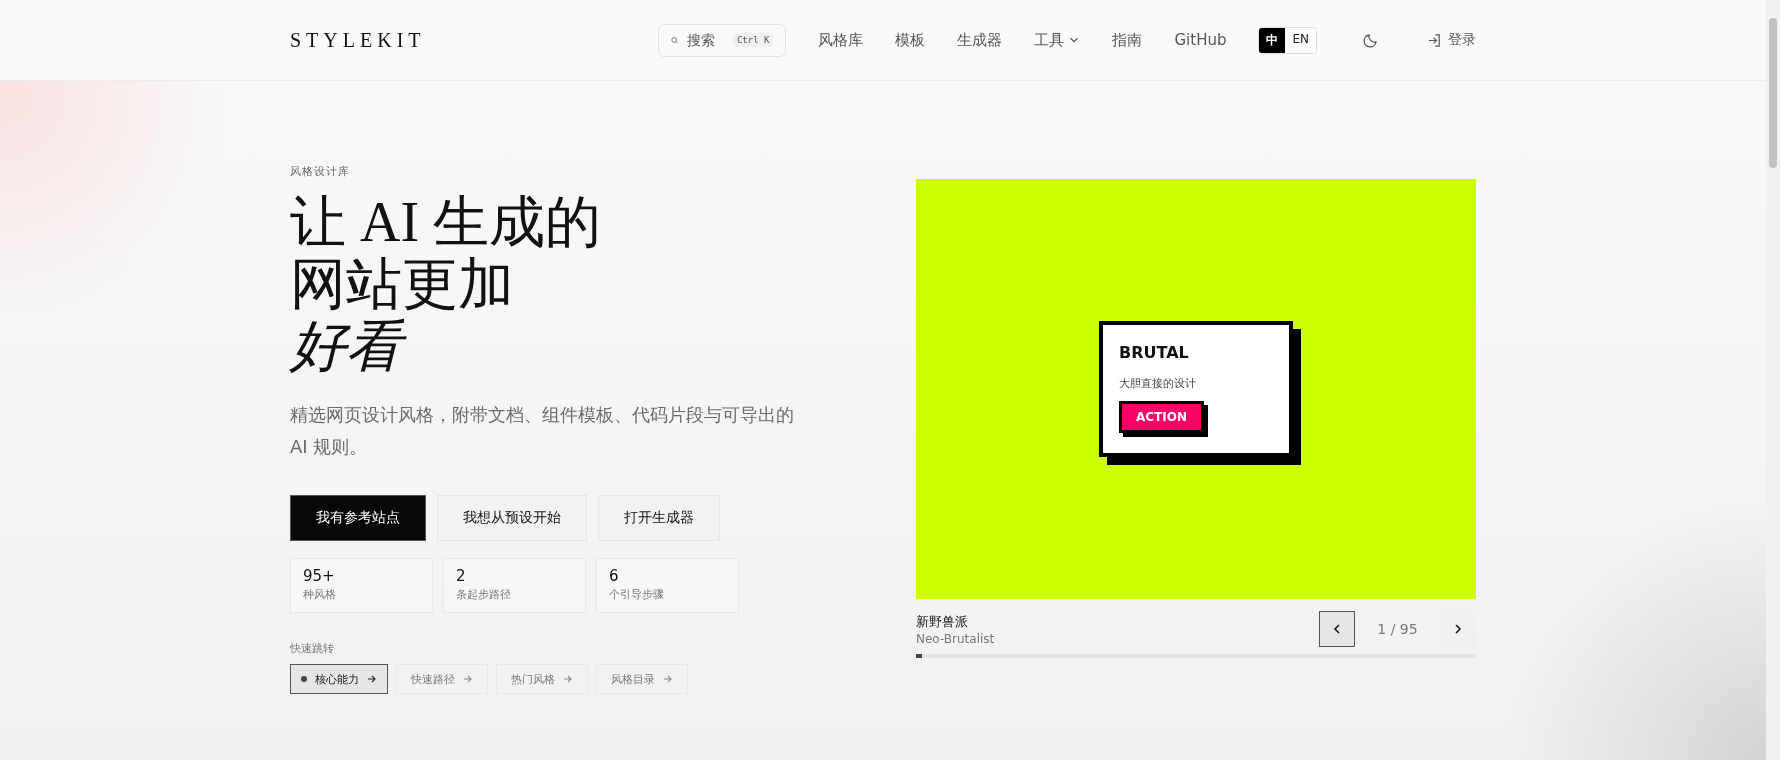  I want to click on chevron-left-icon, so click(1337, 629).